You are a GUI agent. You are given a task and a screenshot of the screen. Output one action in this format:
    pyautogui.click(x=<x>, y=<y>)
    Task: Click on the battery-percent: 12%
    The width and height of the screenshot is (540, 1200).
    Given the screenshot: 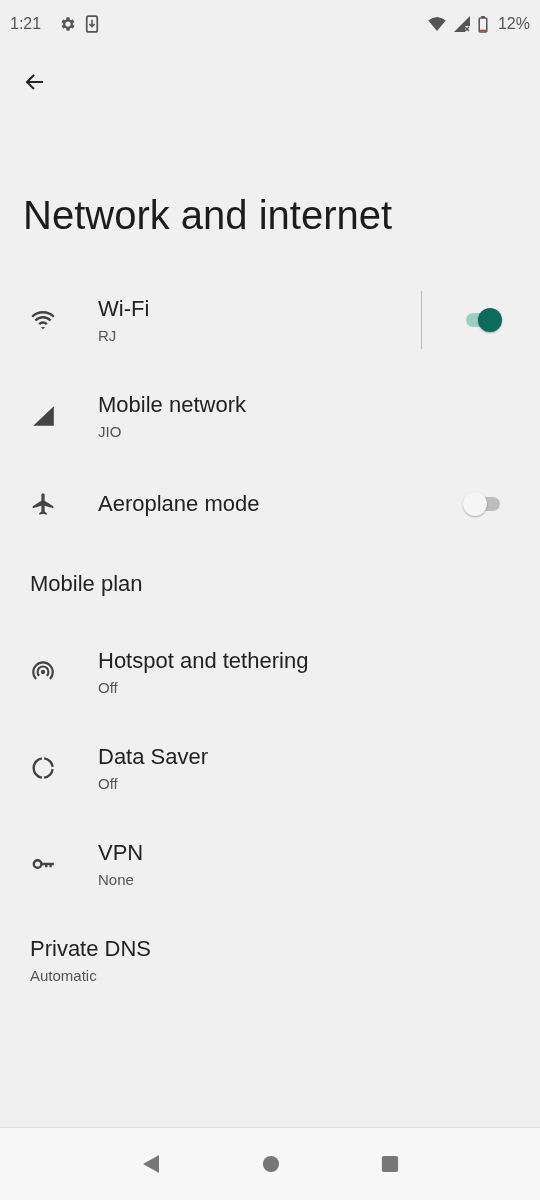 What is the action you would take?
    pyautogui.click(x=513, y=24)
    